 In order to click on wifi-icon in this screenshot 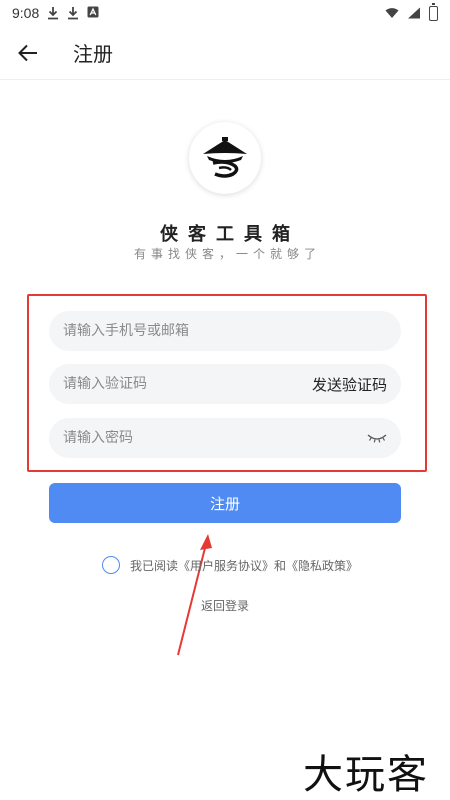, I will do `click(392, 13)`.